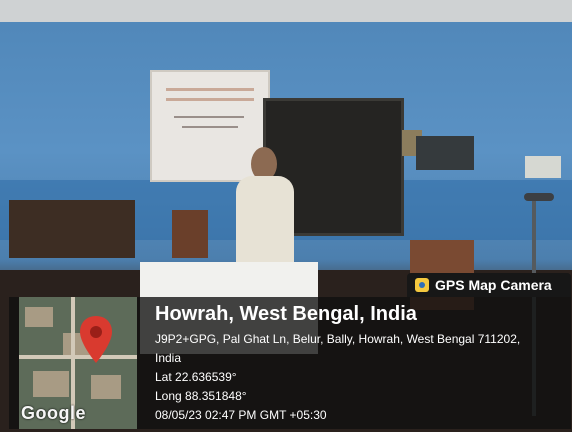 The image size is (572, 432). I want to click on gps-badge-label: GPS Map Camera, so click(493, 285).